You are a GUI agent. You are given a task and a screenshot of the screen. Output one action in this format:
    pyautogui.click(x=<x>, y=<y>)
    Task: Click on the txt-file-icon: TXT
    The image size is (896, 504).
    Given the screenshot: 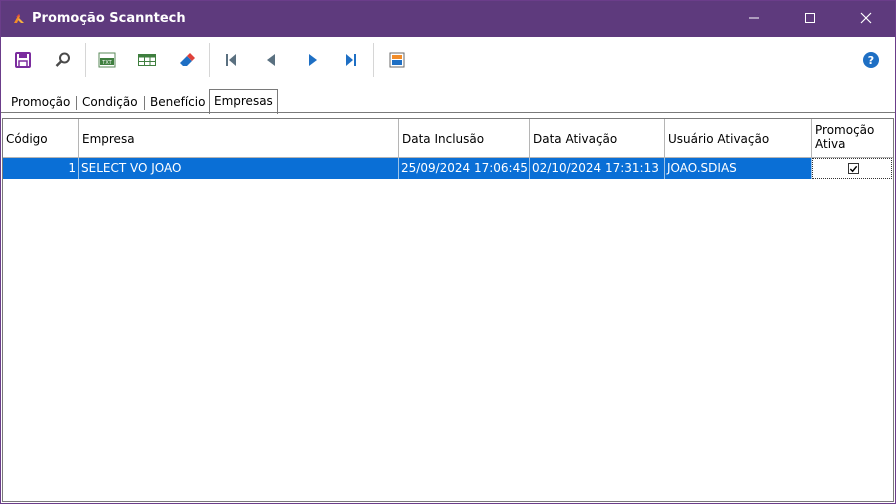 What is the action you would take?
    pyautogui.click(x=107, y=61)
    